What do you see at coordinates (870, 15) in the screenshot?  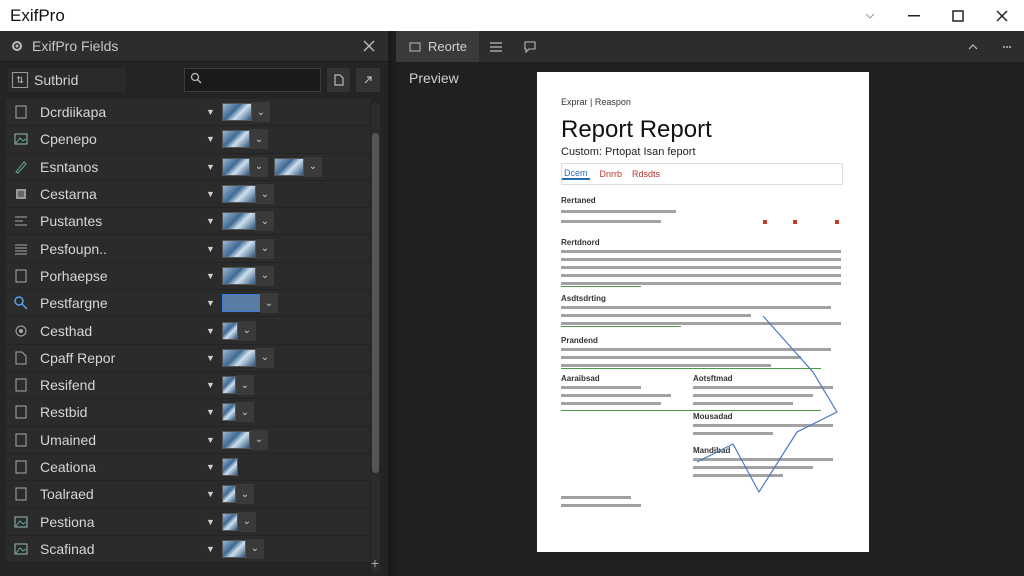 I see `chevron-down-icon` at bounding box center [870, 15].